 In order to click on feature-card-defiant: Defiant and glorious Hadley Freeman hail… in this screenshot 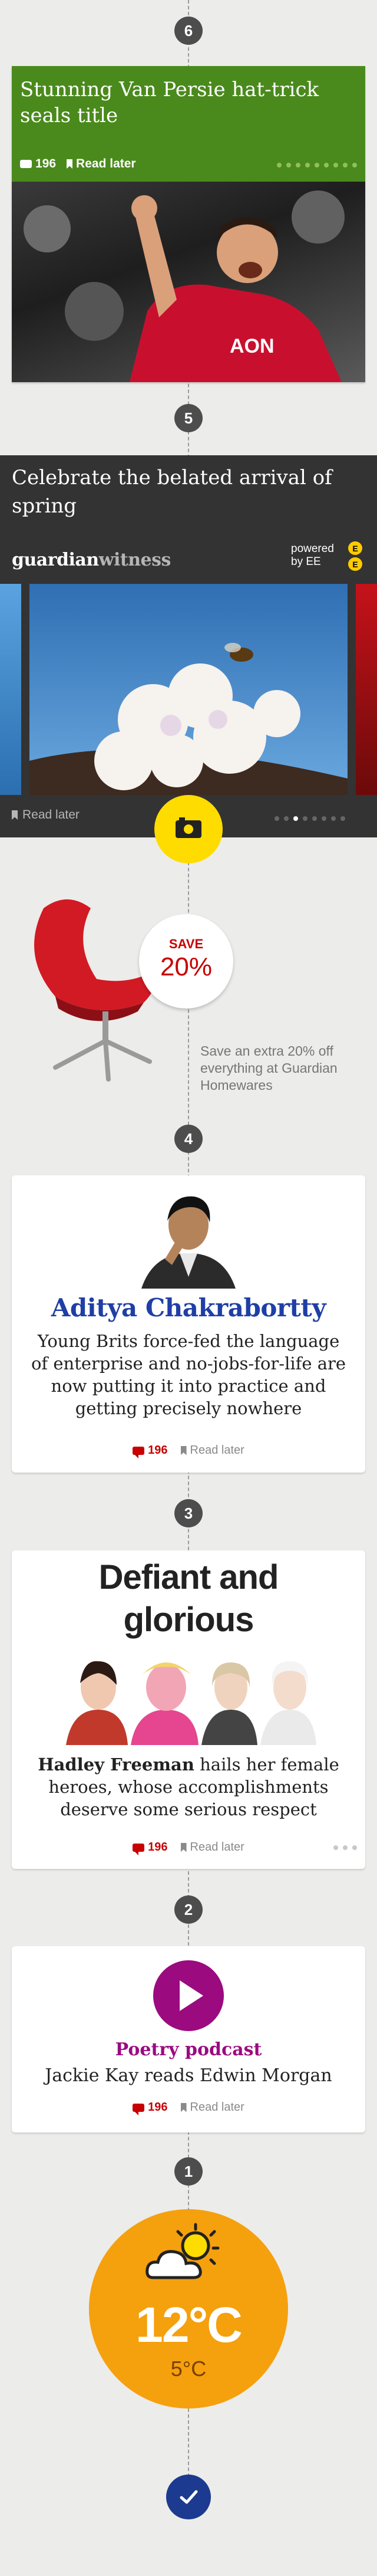, I will do `click(188, 1710)`.